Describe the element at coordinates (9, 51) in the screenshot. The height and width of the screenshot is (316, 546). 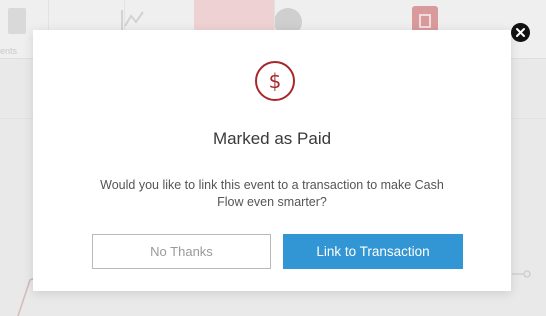
I see `tab-events-label: ents` at that location.